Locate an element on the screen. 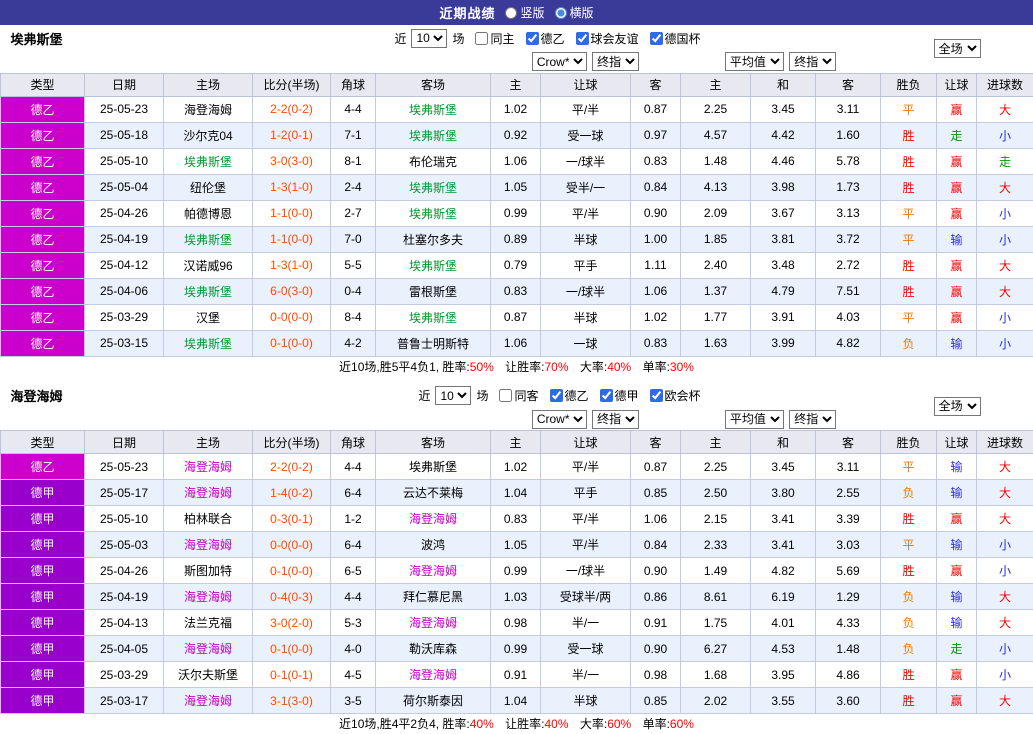 Image resolution: width=1033 pixels, height=734 pixels. away-team: 杜塞尔多夫 is located at coordinates (433, 239).